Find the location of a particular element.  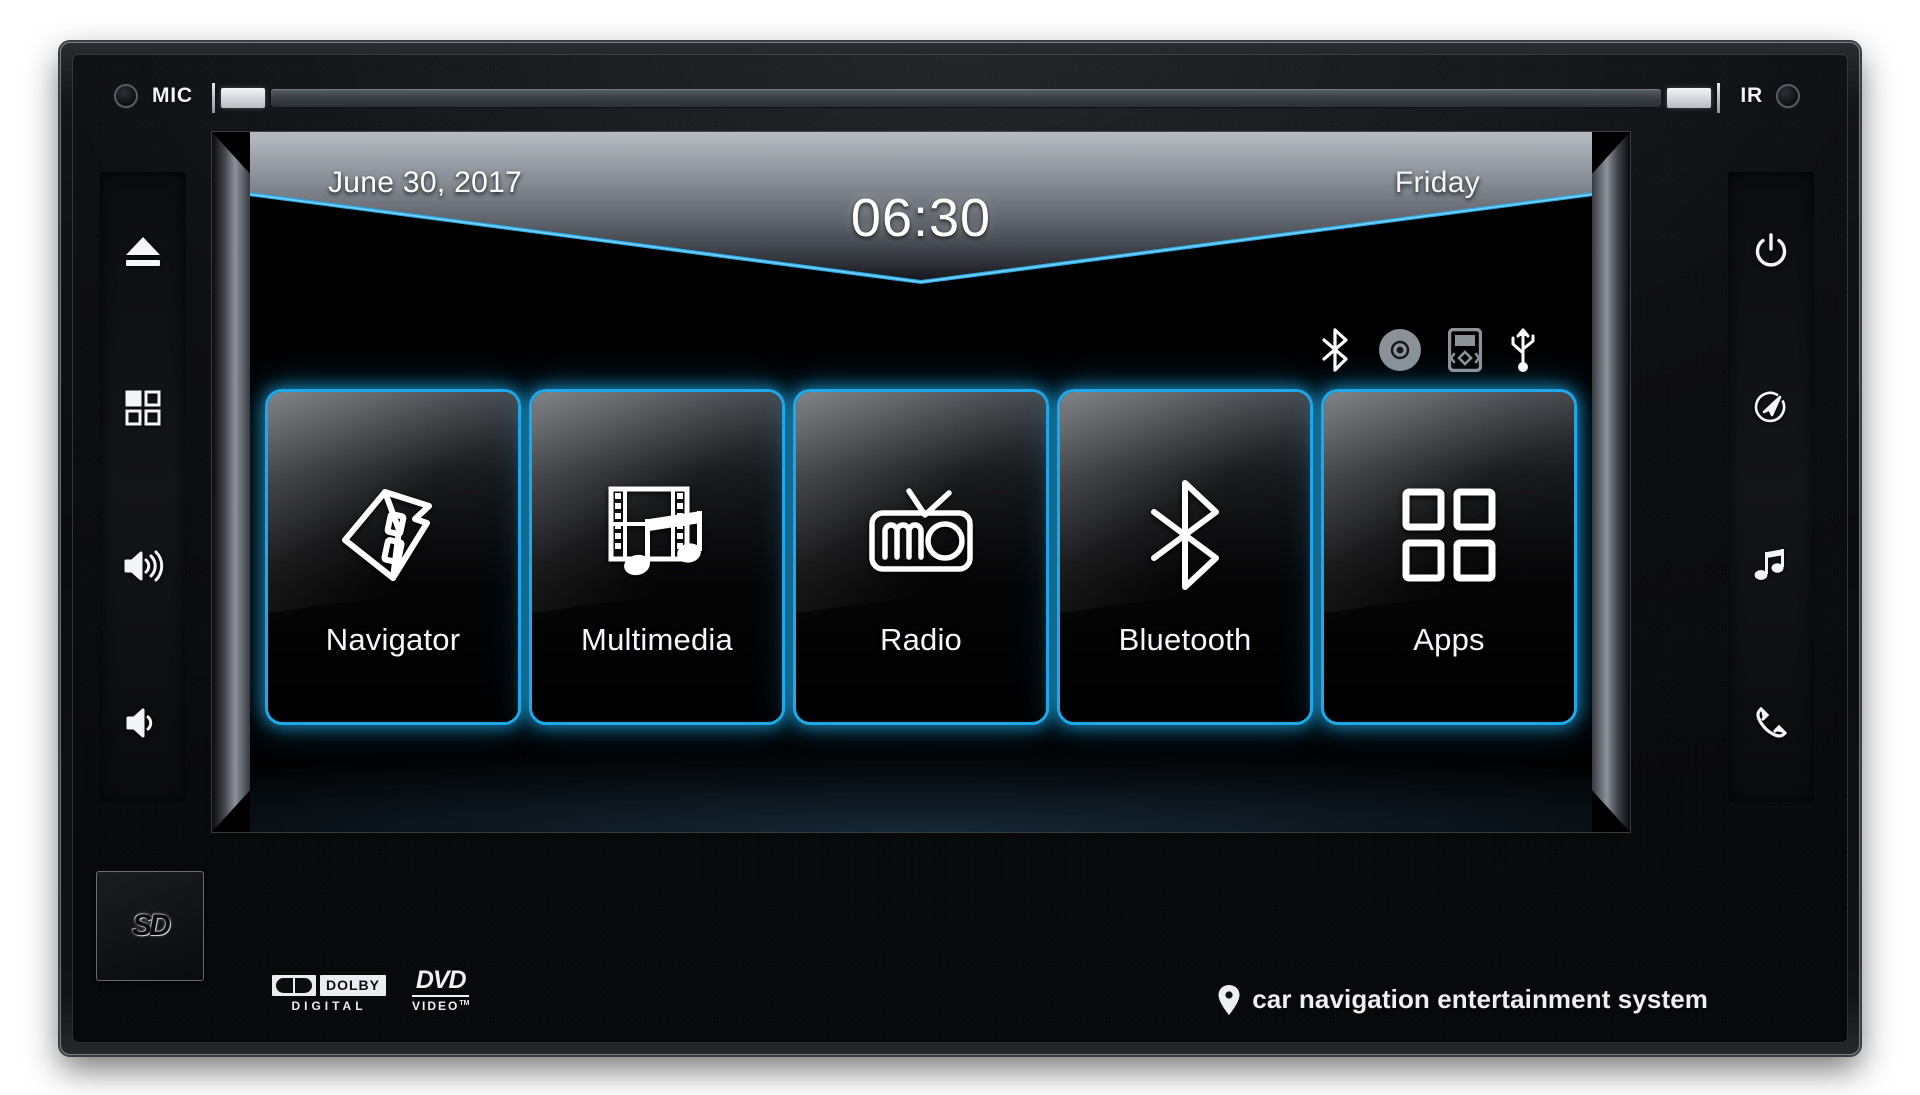

tile-navigator: Navigator is located at coordinates (393, 557).